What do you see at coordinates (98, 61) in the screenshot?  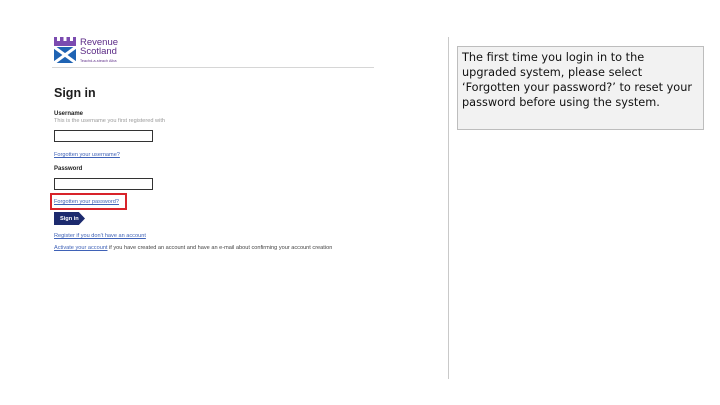 I see `logo-tagline: Teachd-a-steach Alba` at bounding box center [98, 61].